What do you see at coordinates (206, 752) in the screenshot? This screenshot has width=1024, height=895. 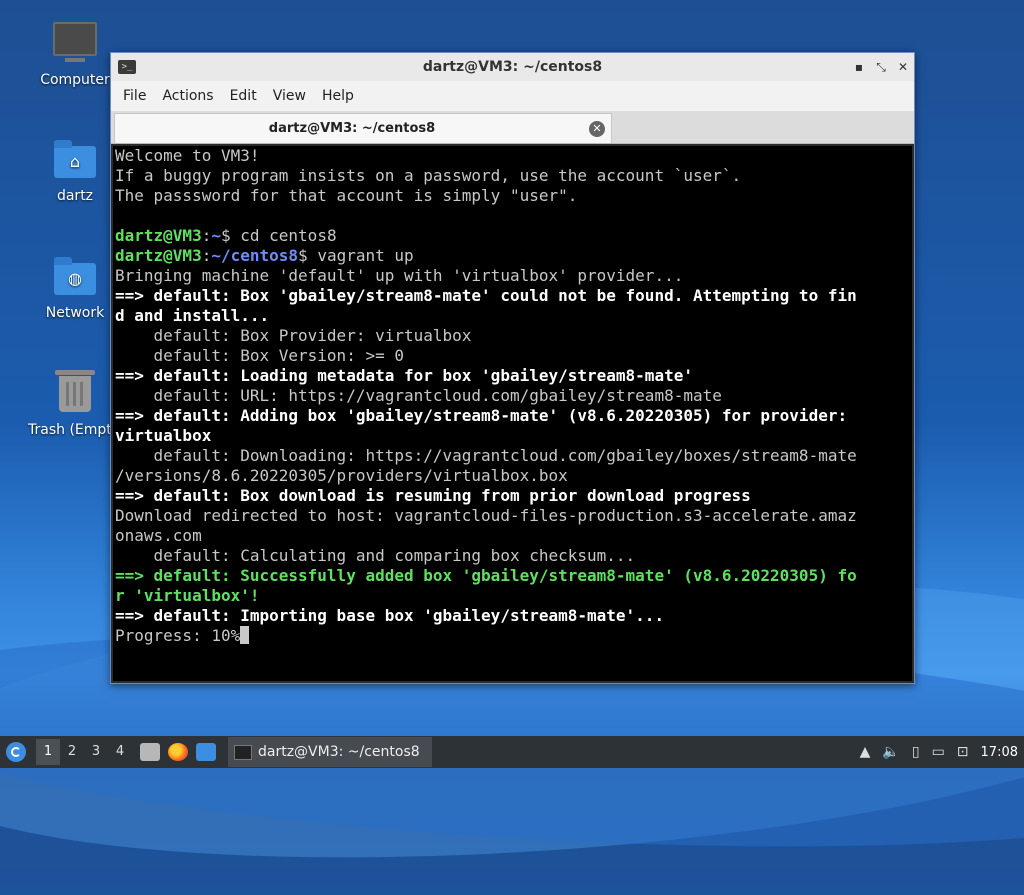 I see `show-desktop-icon` at bounding box center [206, 752].